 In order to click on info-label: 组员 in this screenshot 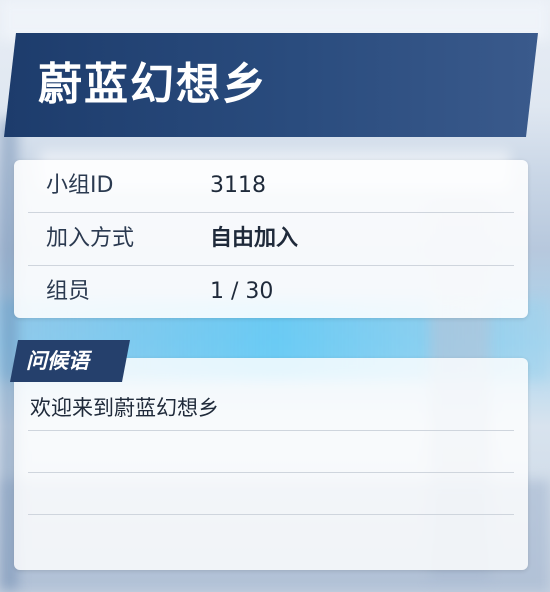, I will do `click(68, 291)`.